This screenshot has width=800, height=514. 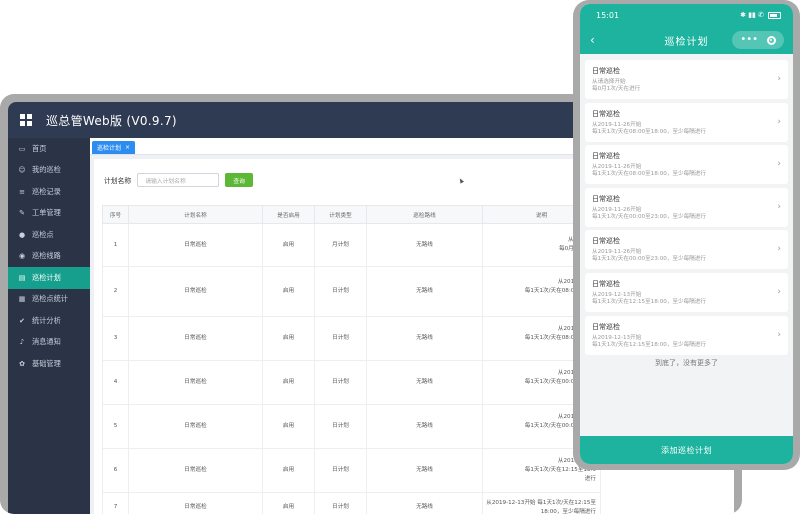 I want to click on tab-patrol-plan: 巡检计划 ×, so click(x=113, y=147).